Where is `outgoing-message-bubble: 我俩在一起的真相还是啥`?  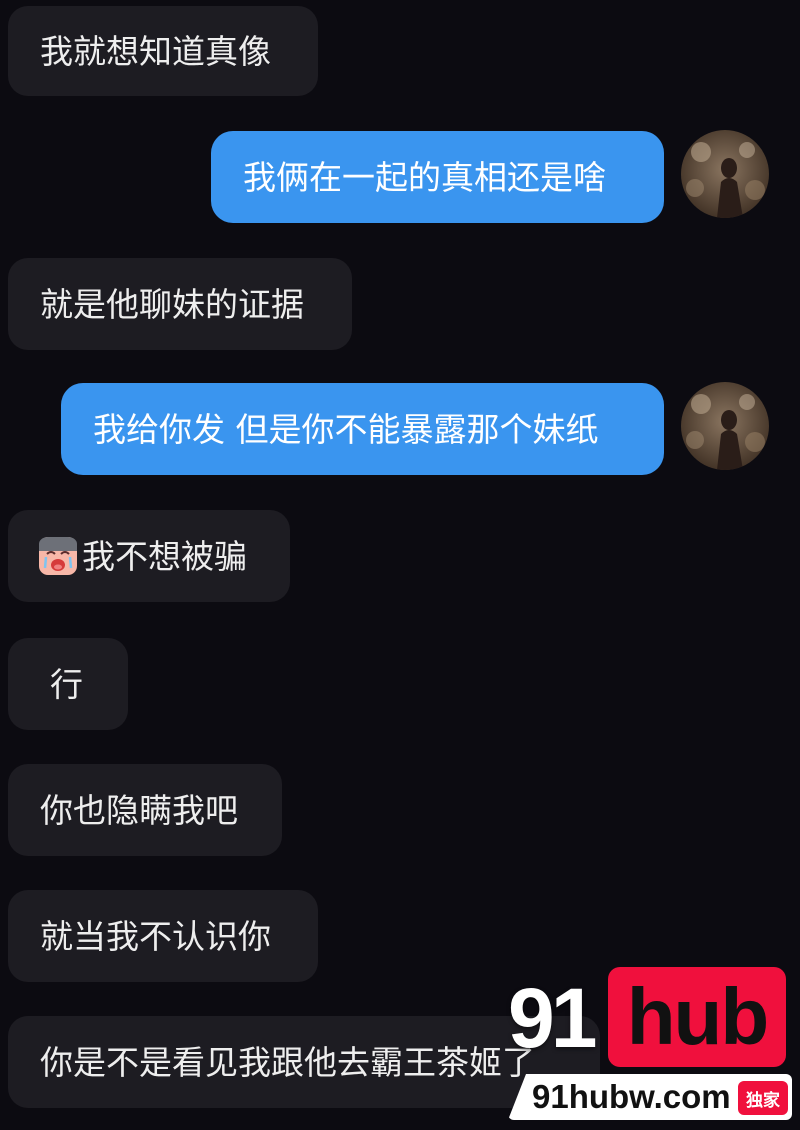 outgoing-message-bubble: 我俩在一起的真相还是啥 is located at coordinates (437, 177).